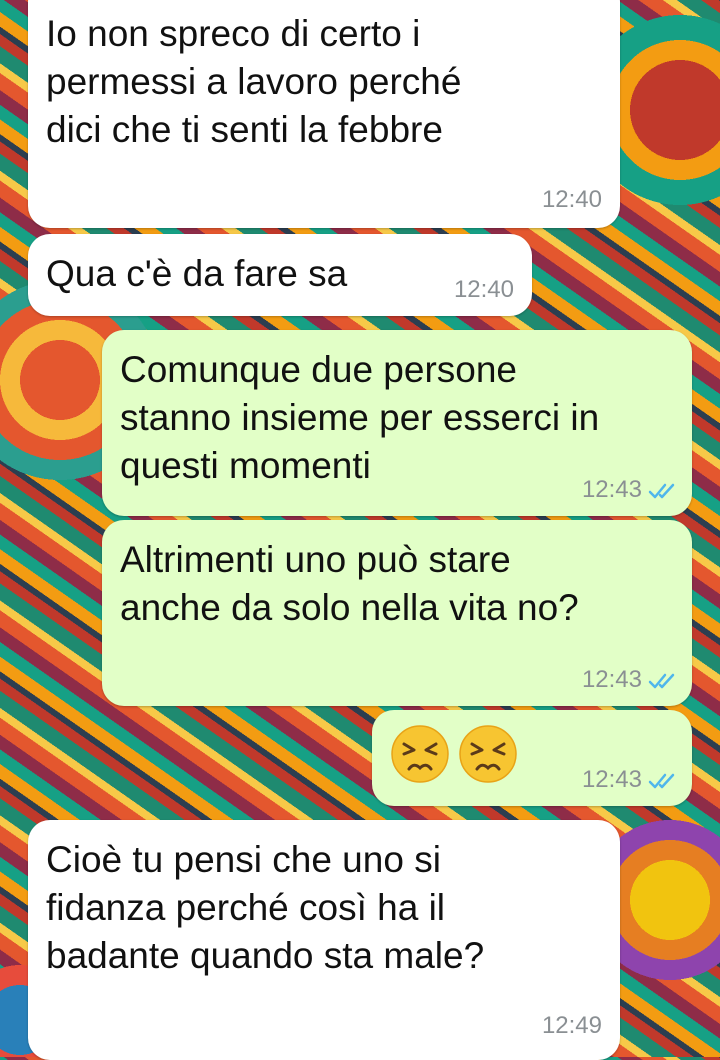 This screenshot has width=720, height=1060. I want to click on message-bubble-incoming: Qua c'è da fare sa 12:40, so click(280, 275).